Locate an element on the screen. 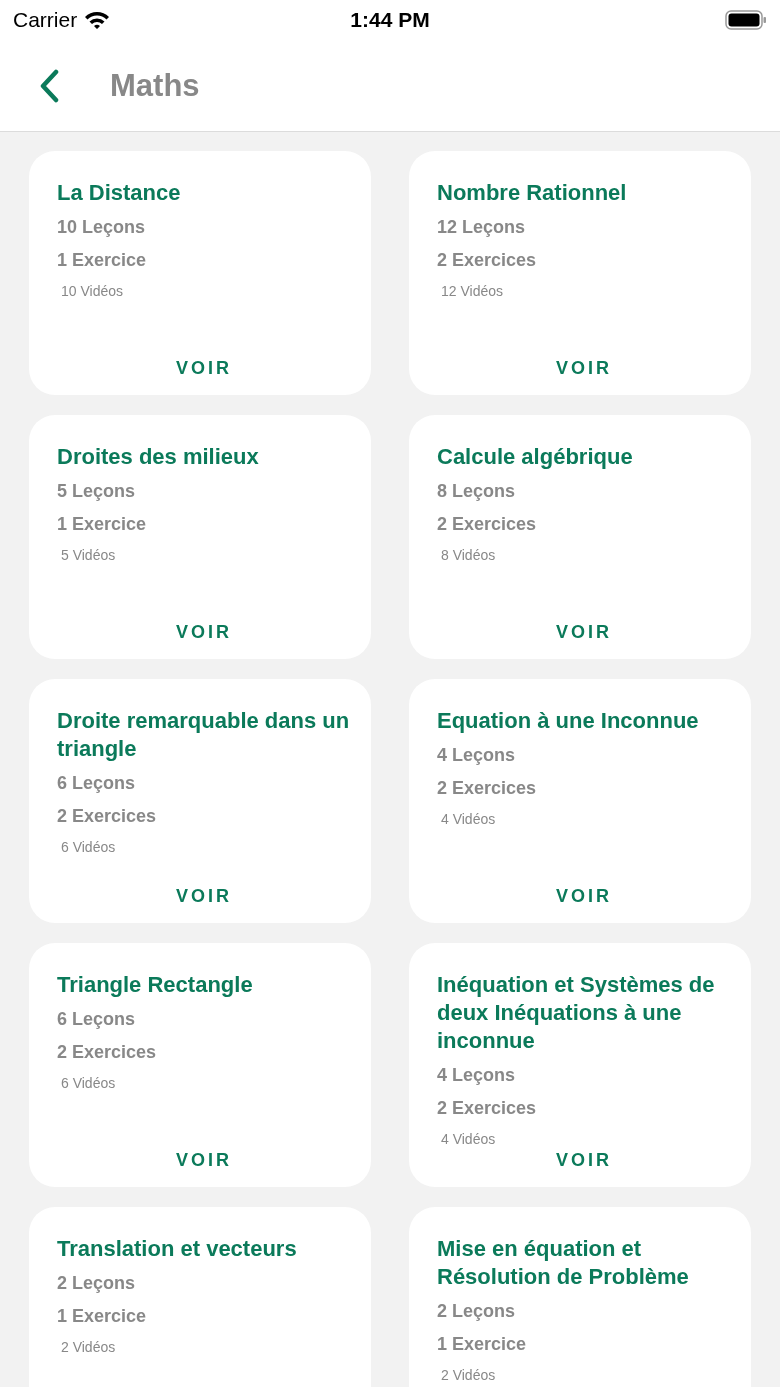 This screenshot has width=780, height=1387. video-count: 10 Vidéos is located at coordinates (92, 291).